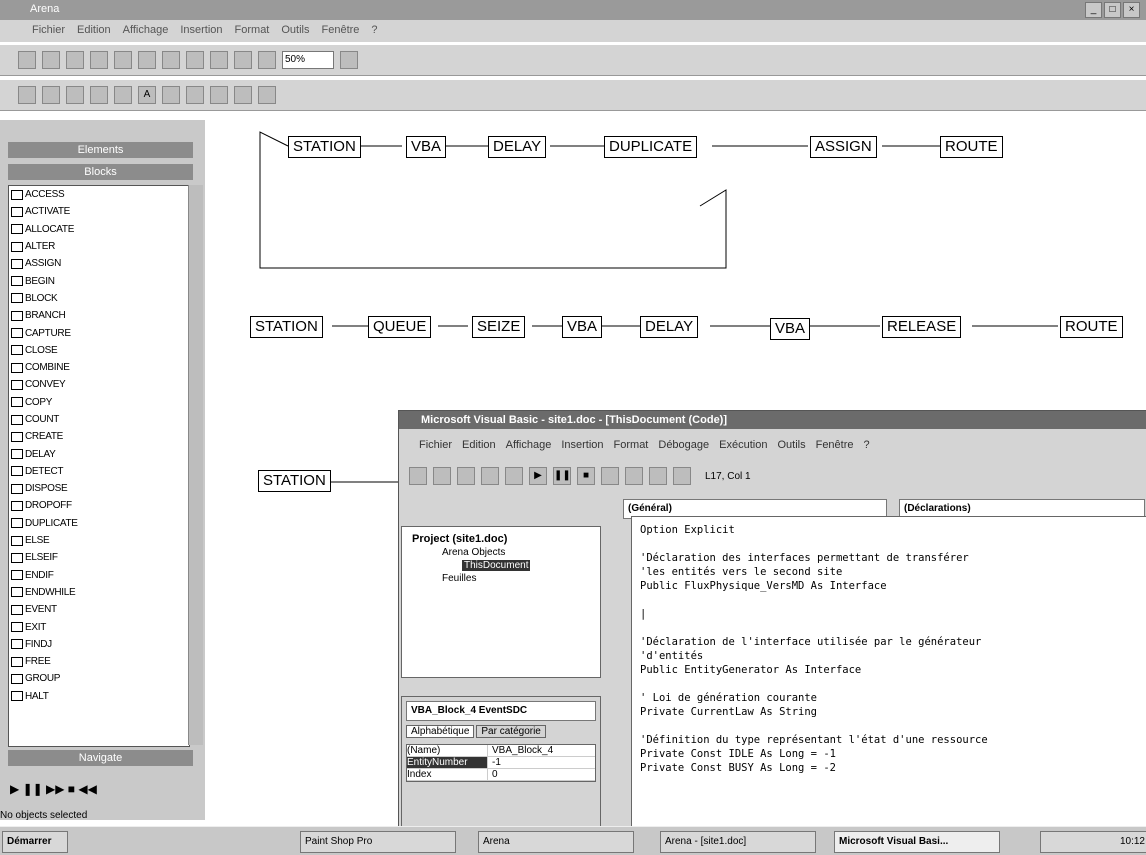  Describe the element at coordinates (889, 768) in the screenshot. I see `code-line: Private Const BUSY As Long = -2` at that location.